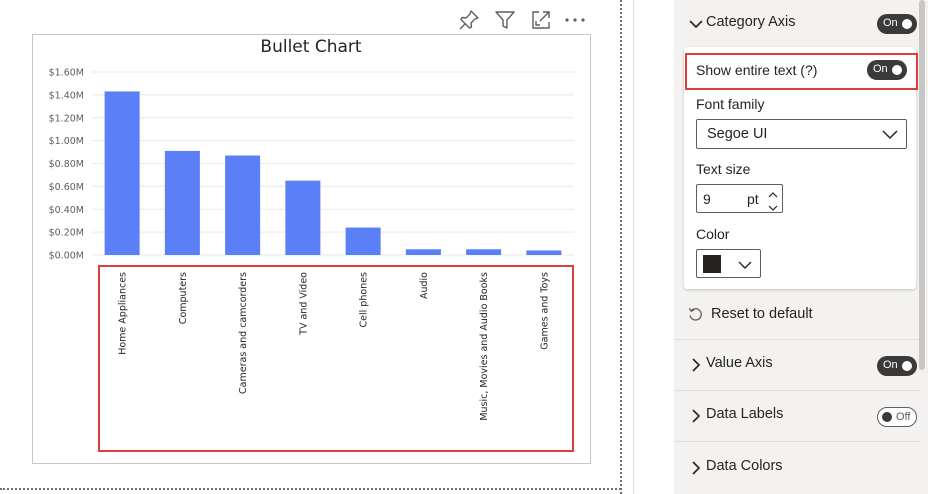  What do you see at coordinates (753, 199) in the screenshot?
I see `text-size-unit: pt` at bounding box center [753, 199].